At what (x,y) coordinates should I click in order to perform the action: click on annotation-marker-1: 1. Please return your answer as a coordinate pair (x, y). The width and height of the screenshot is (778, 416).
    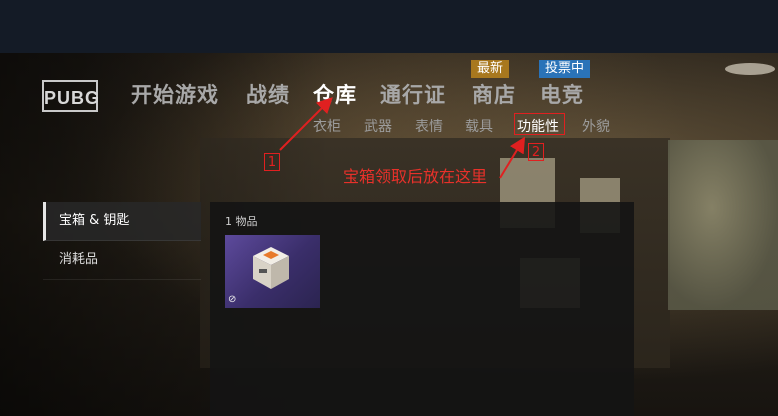
    Looking at the image, I should click on (272, 162).